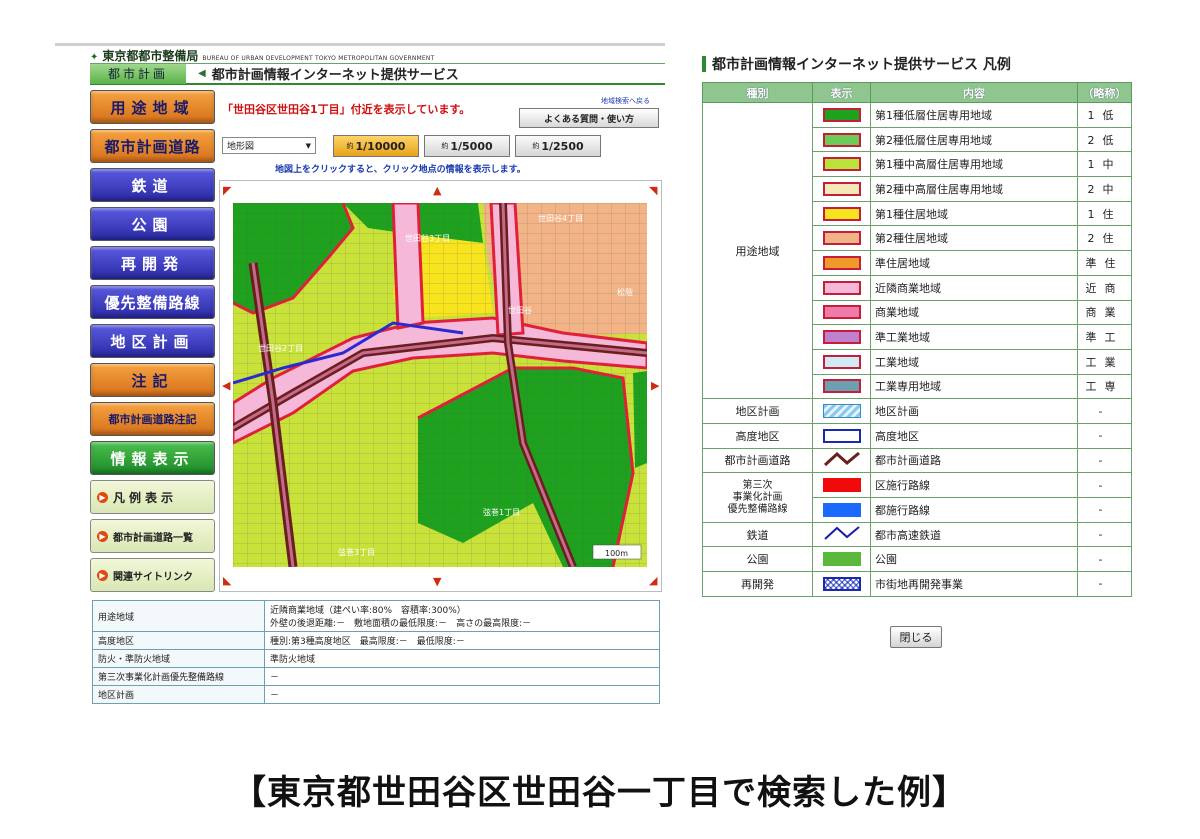  Describe the element at coordinates (178, 676) in the screenshot. I see `info-key: 第三次事業化計画優先整備路線` at that location.